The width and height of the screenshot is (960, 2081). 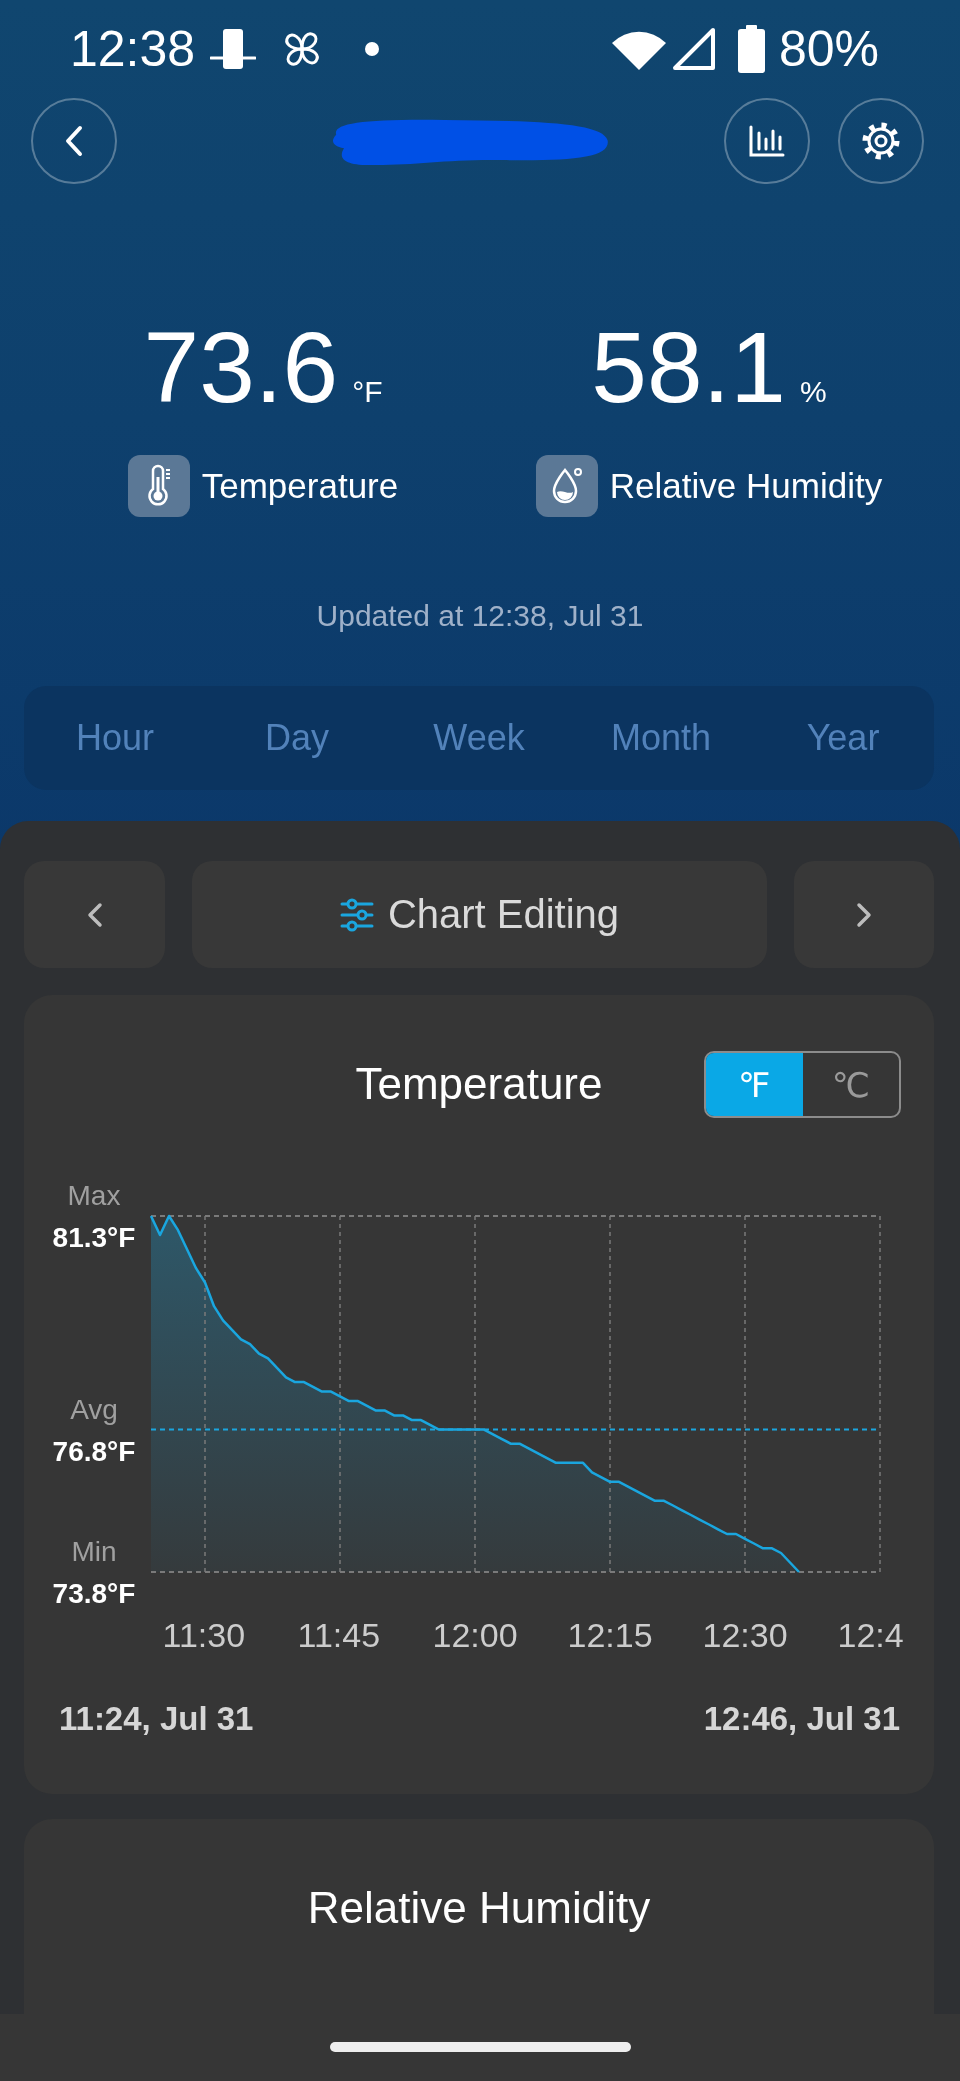 I want to click on phone-dock-icon, so click(x=233, y=49).